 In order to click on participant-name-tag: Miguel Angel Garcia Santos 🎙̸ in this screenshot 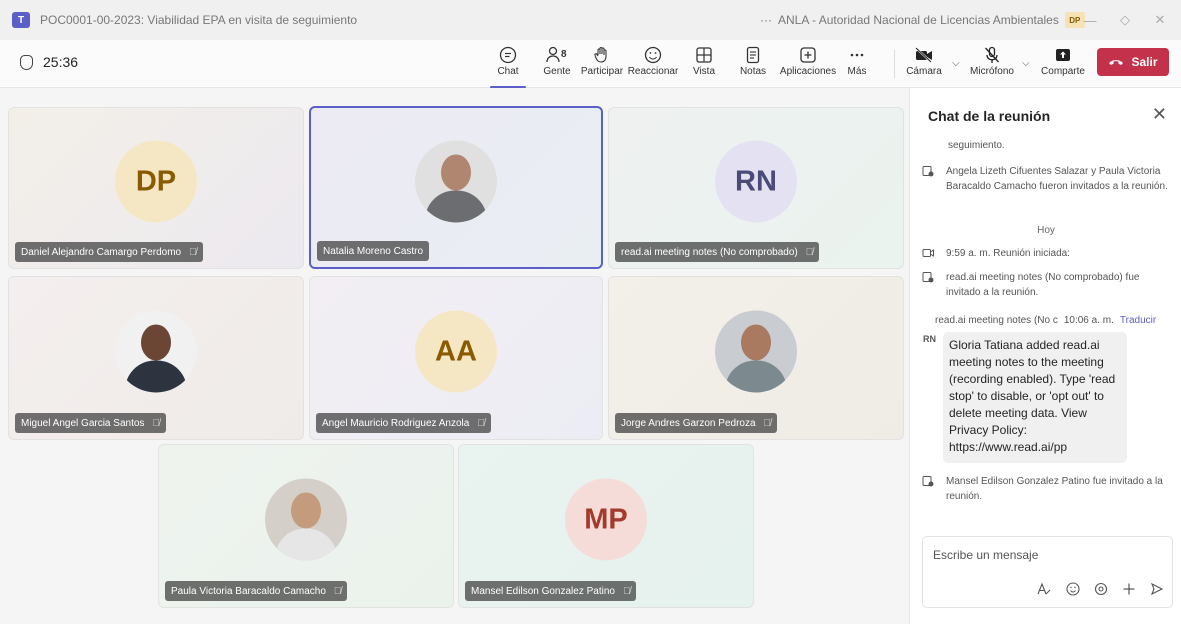, I will do `click(90, 423)`.